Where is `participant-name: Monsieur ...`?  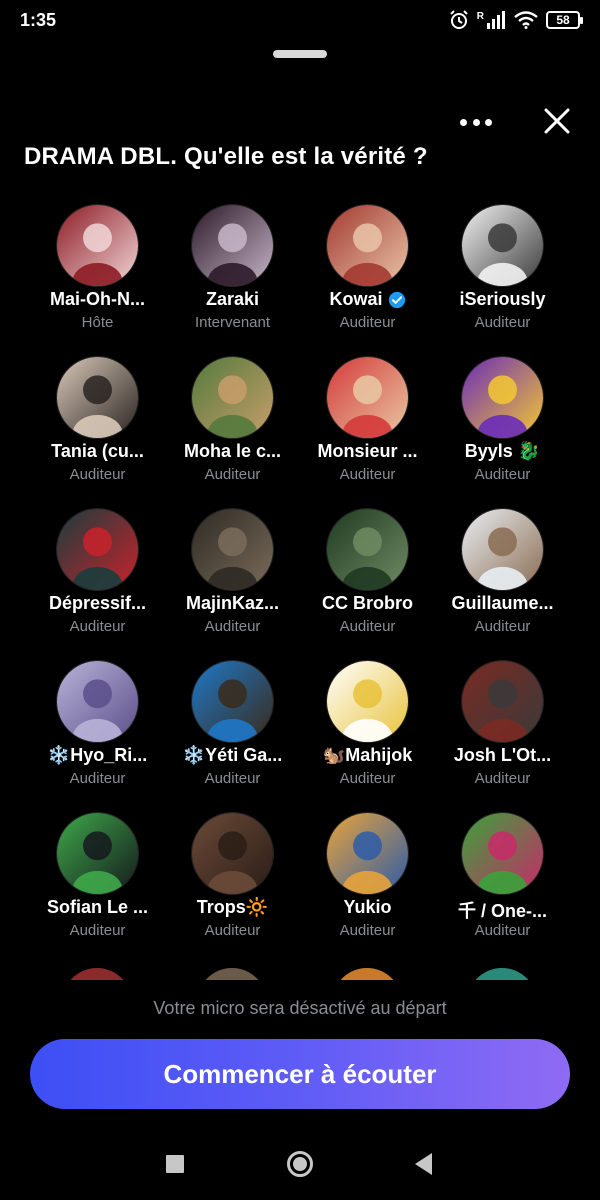
participant-name: Monsieur ... is located at coordinates (367, 451).